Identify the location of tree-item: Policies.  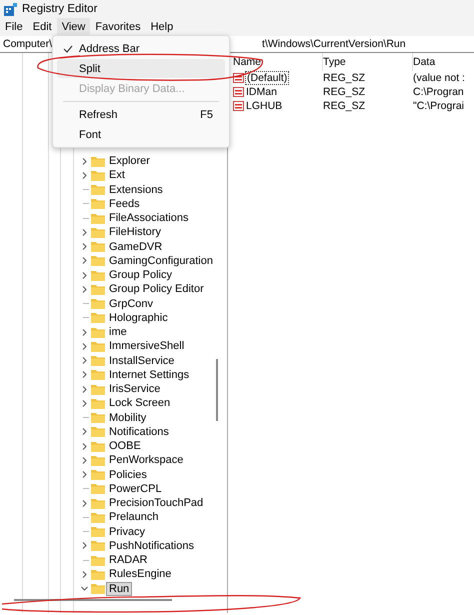
(128, 474).